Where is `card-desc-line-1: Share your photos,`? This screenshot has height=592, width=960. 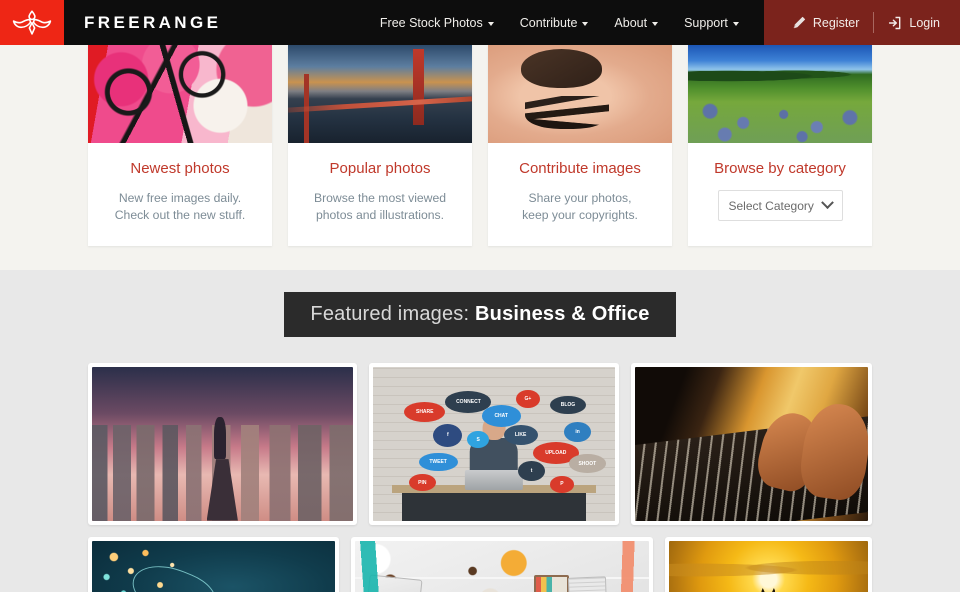
card-desc-line-1: Share your photos, is located at coordinates (580, 198).